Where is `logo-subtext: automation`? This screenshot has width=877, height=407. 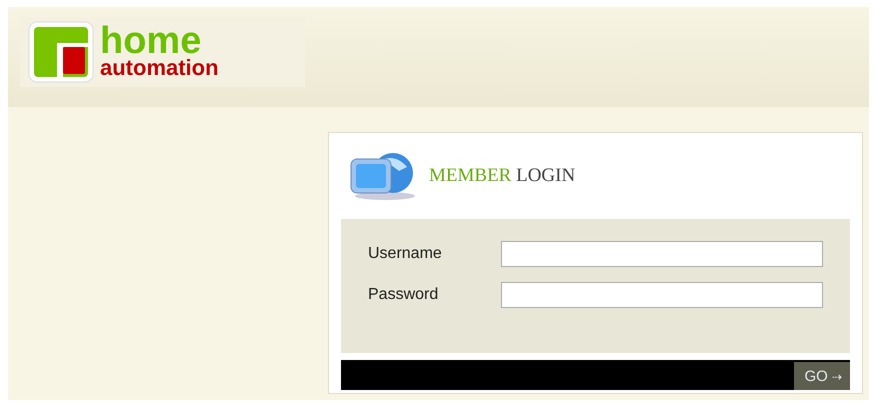 logo-subtext: automation is located at coordinates (159, 68).